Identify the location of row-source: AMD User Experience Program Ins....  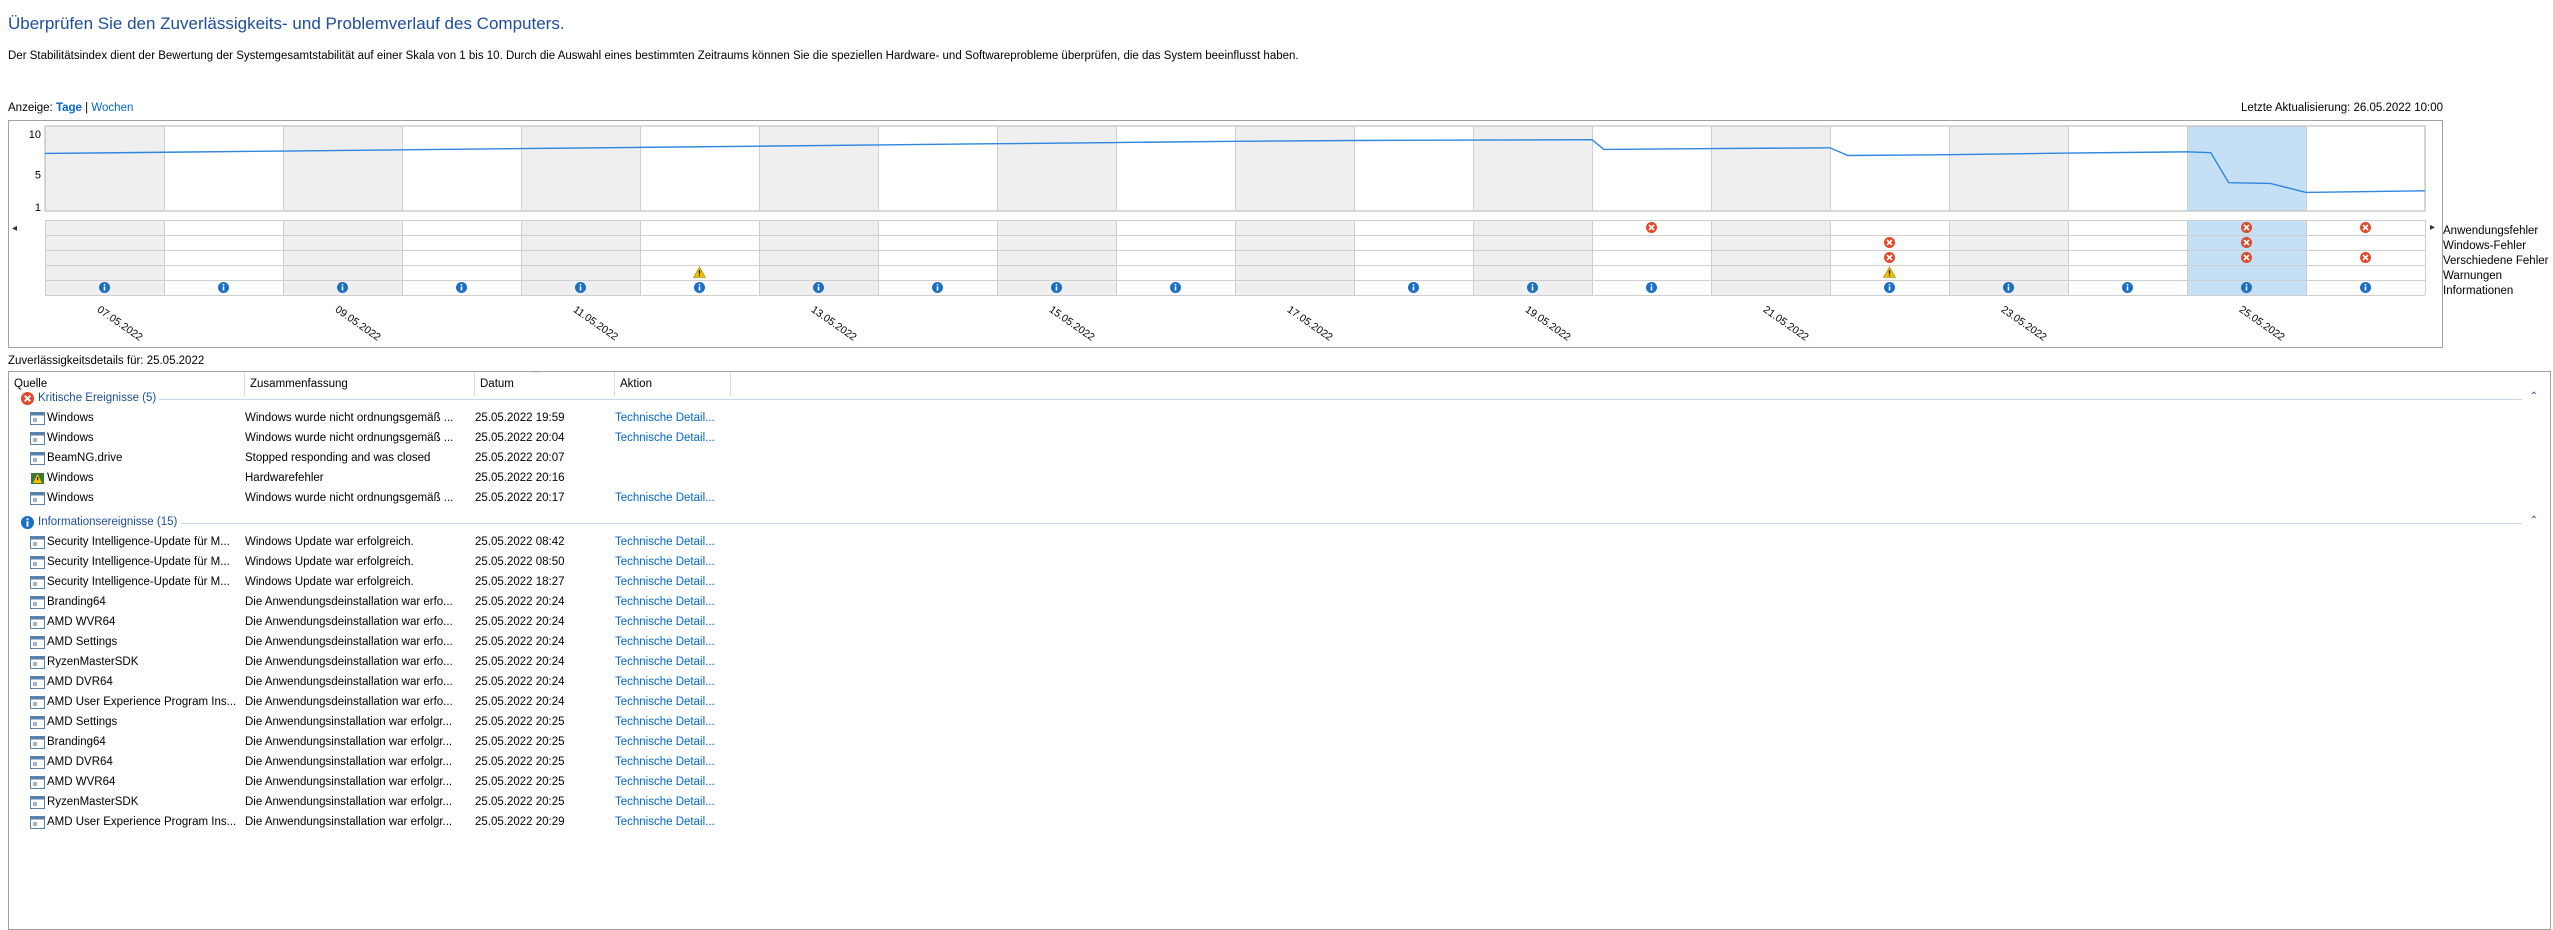
(142, 822).